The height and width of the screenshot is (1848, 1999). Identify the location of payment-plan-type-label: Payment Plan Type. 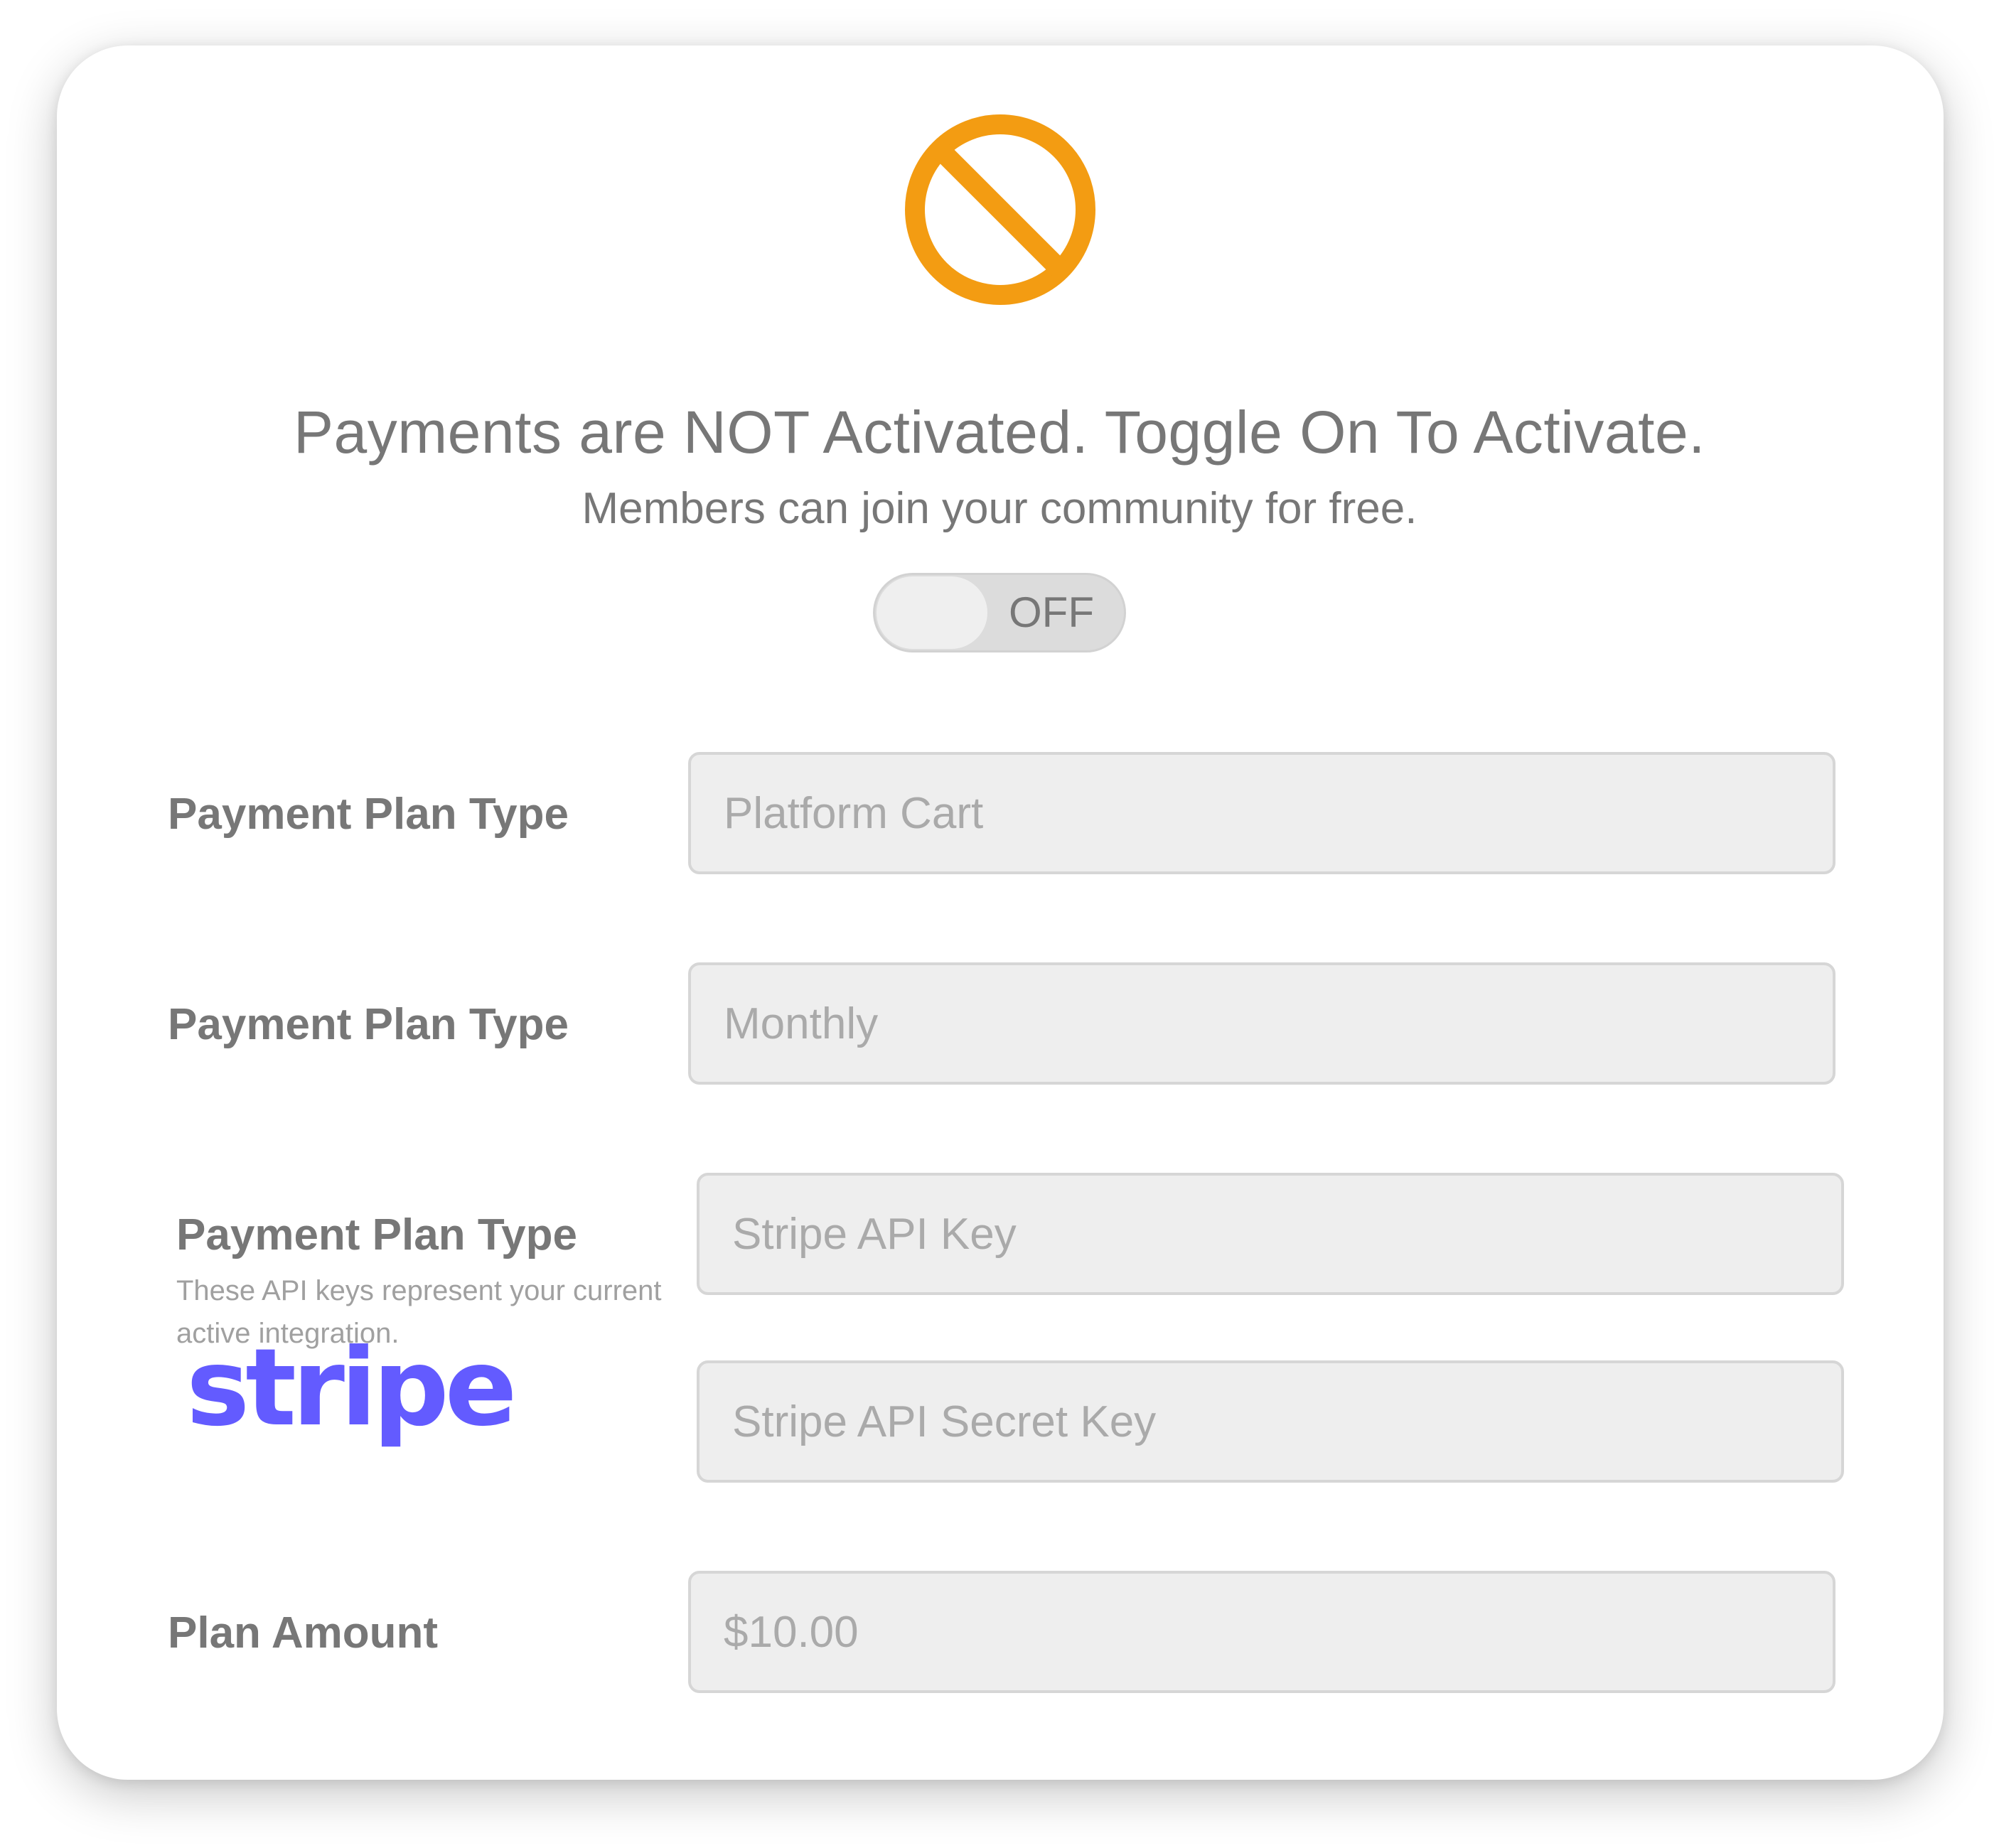
(368, 815).